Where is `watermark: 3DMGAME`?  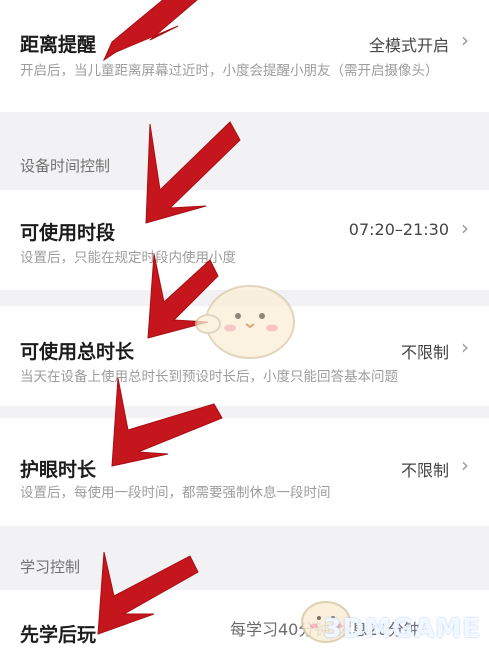
watermark: 3DMGAME is located at coordinates (402, 629).